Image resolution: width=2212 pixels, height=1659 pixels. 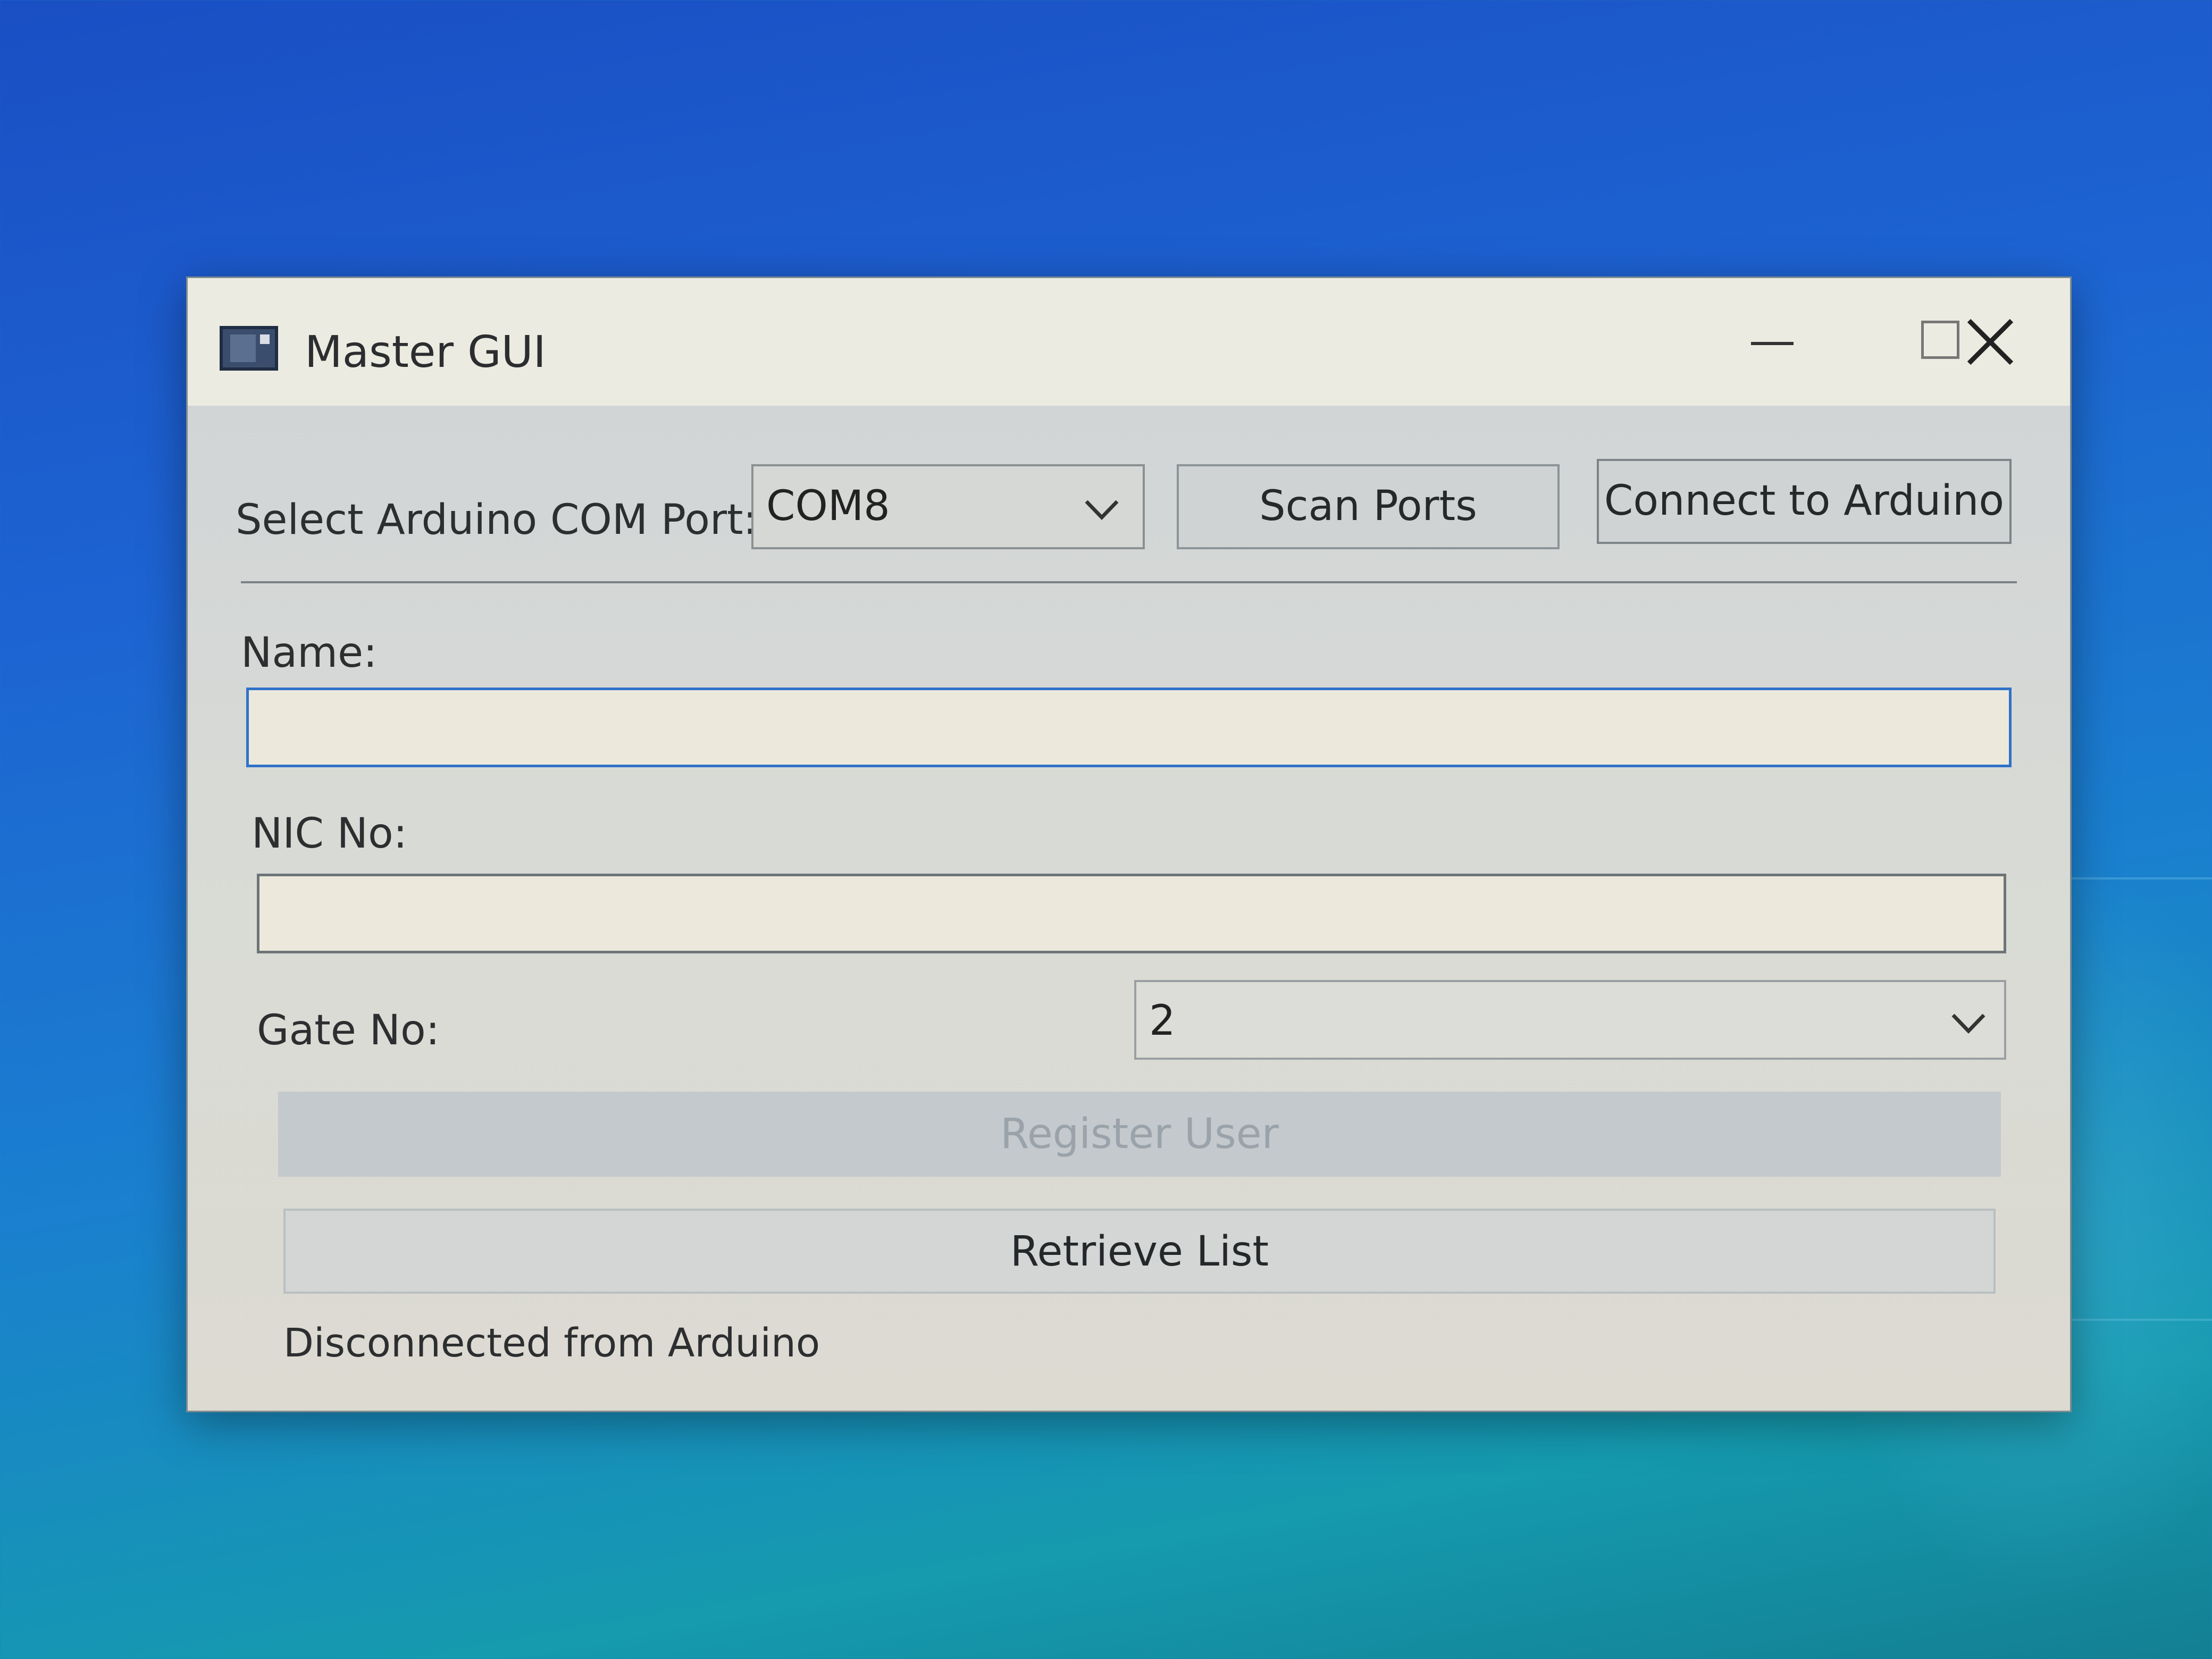 I want to click on retrieve-list-button: Retrieve List, so click(x=1139, y=1251).